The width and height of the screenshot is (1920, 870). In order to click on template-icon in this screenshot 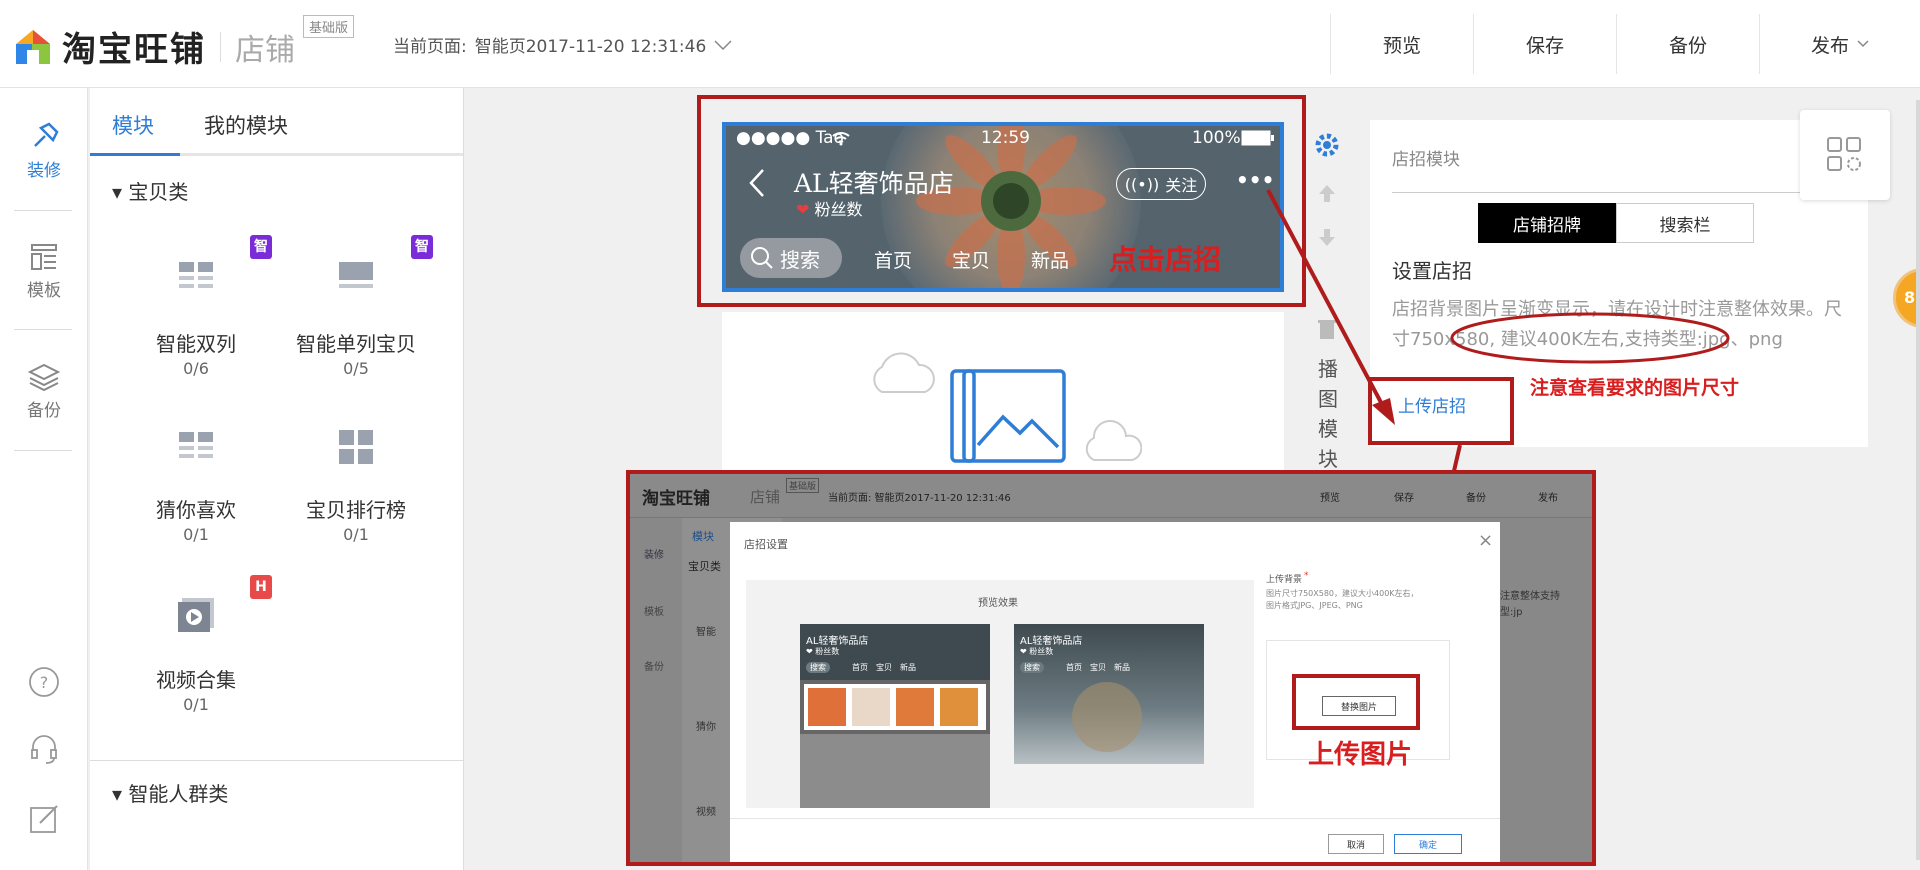, I will do `click(44, 257)`.